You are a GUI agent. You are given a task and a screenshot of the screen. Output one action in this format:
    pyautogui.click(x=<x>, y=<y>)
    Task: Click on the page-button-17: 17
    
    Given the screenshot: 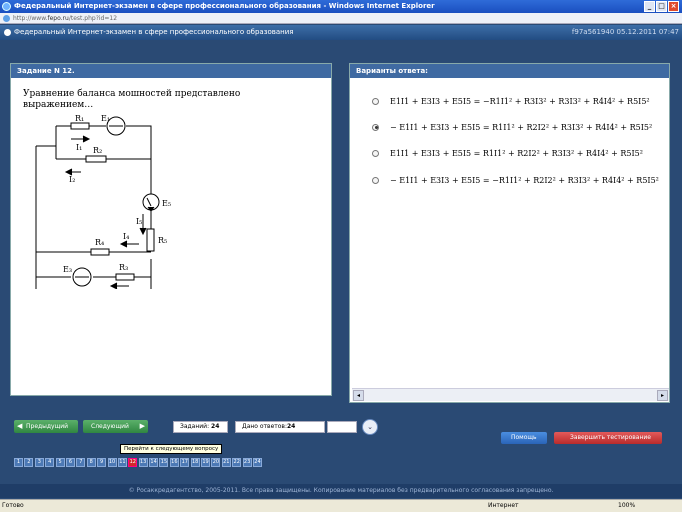 What is the action you would take?
    pyautogui.click(x=185, y=462)
    